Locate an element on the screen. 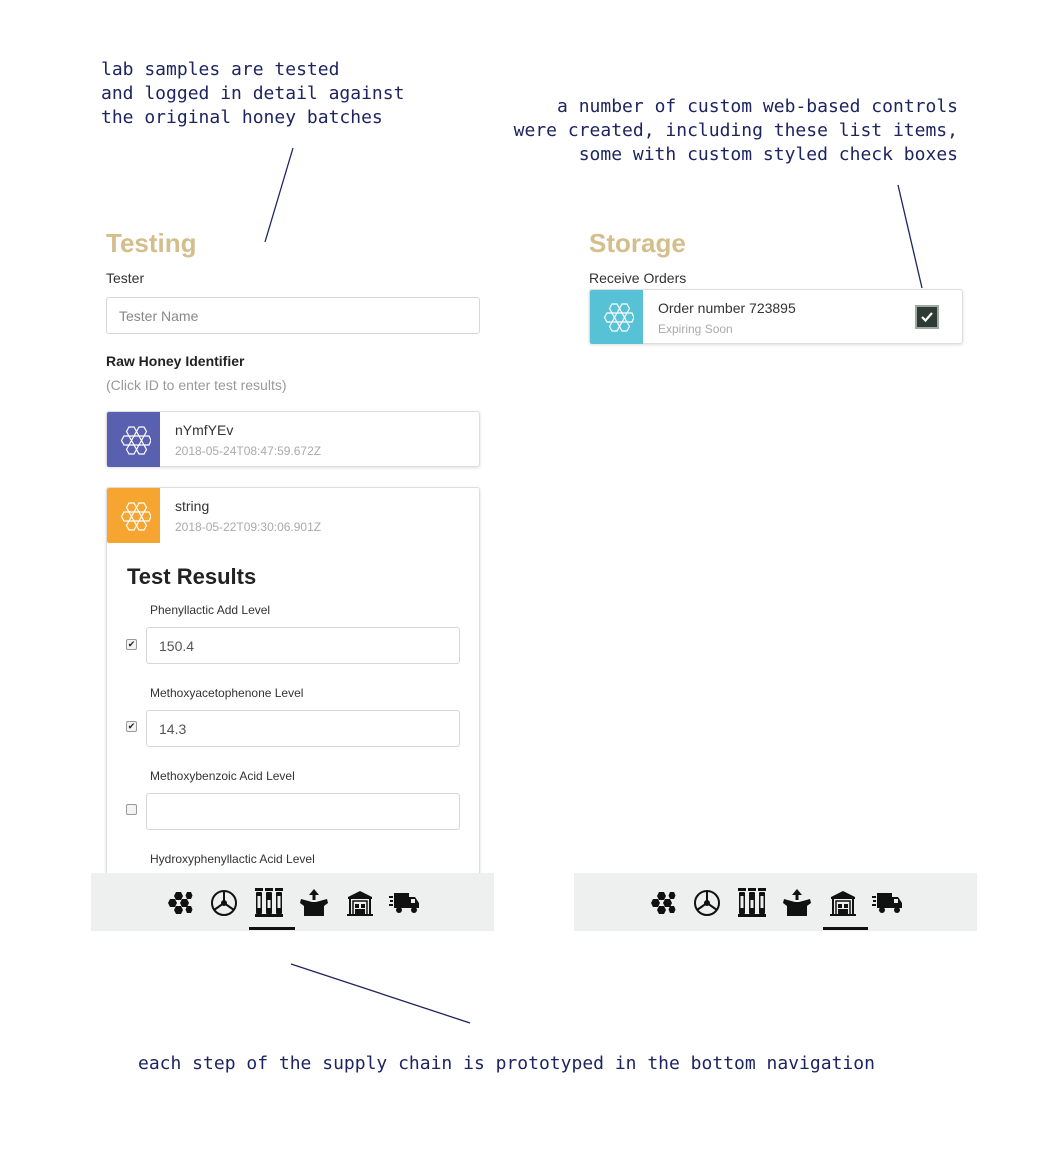 Image resolution: width=1060 pixels, height=1158 pixels. order-status: Expiring Soon is located at coordinates (695, 329).